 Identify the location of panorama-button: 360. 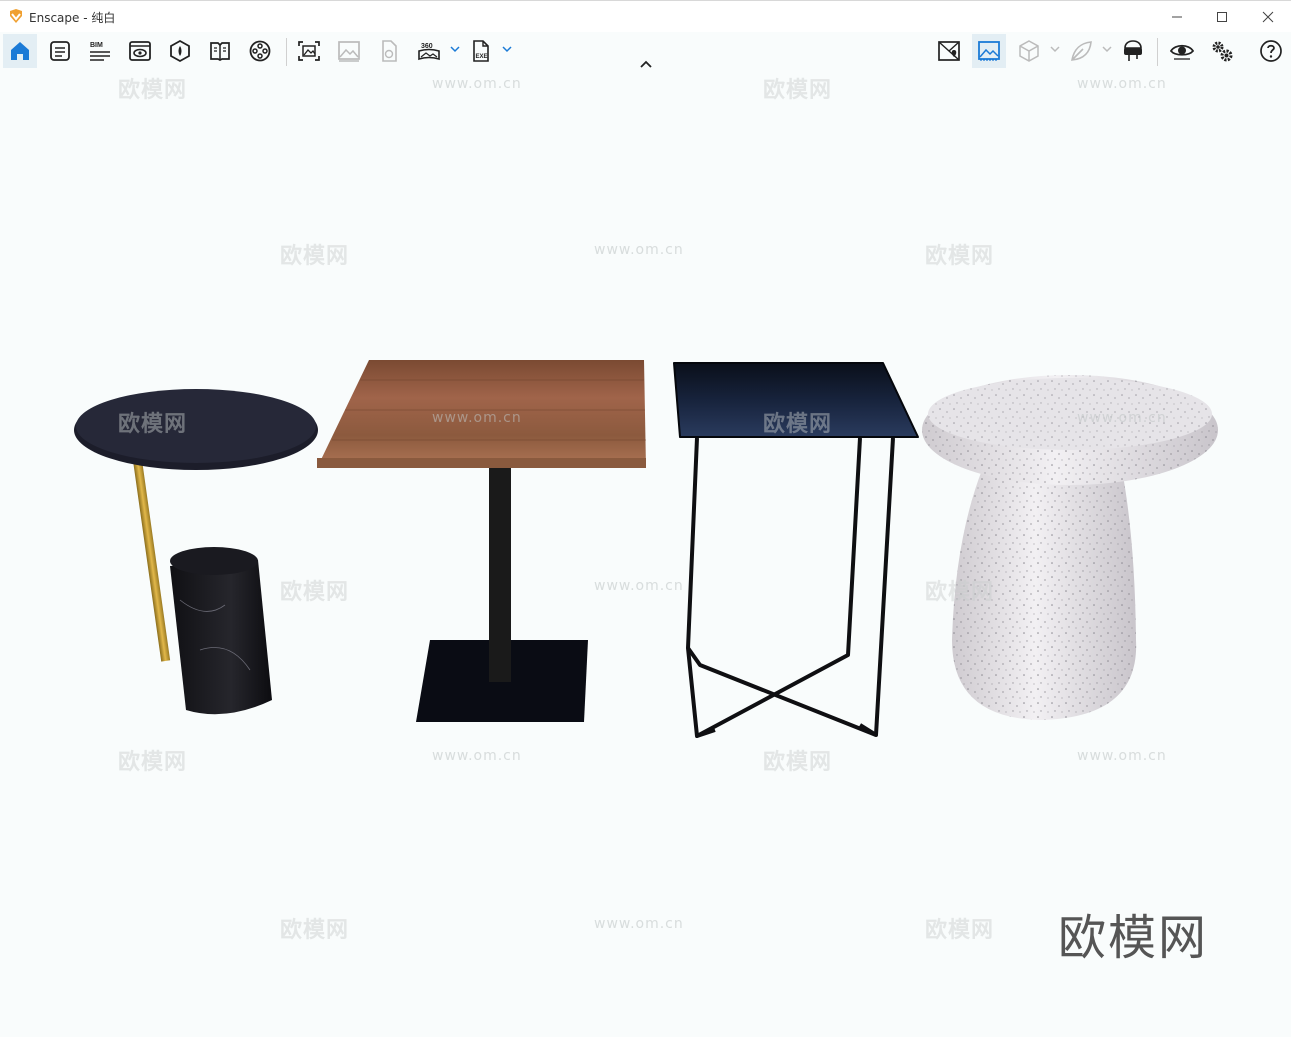
(429, 51).